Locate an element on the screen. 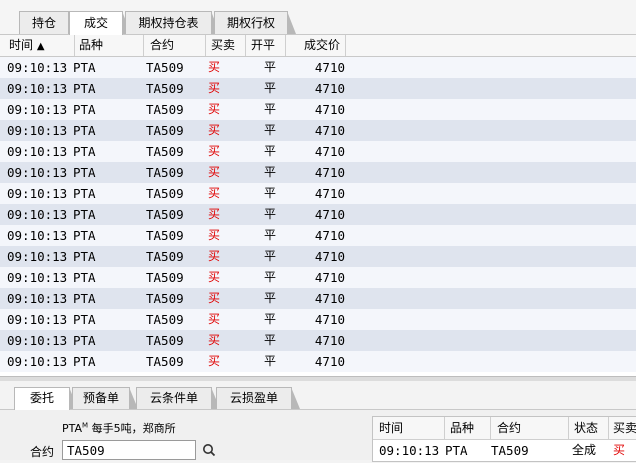  contract-input: TA509 is located at coordinates (129, 450).